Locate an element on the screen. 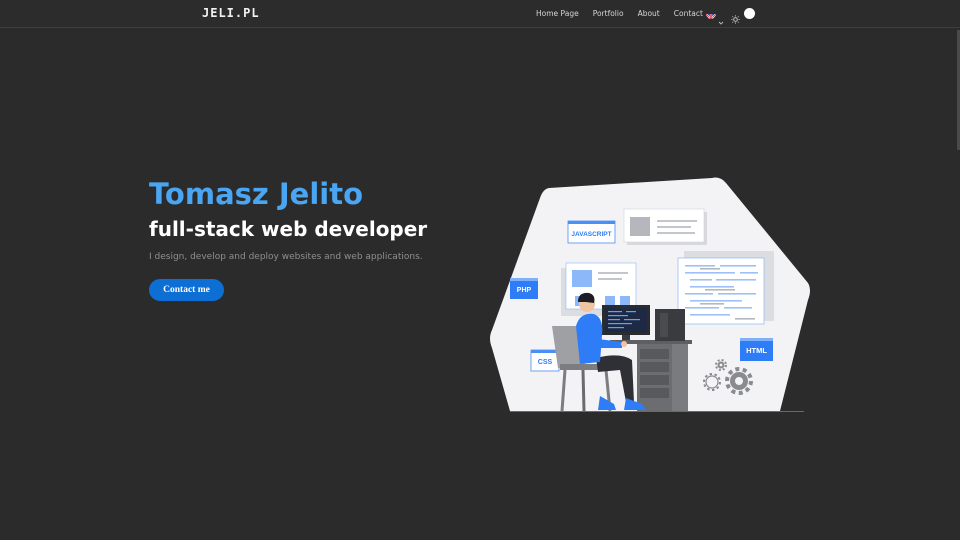  language-selector is located at coordinates (715, 17).